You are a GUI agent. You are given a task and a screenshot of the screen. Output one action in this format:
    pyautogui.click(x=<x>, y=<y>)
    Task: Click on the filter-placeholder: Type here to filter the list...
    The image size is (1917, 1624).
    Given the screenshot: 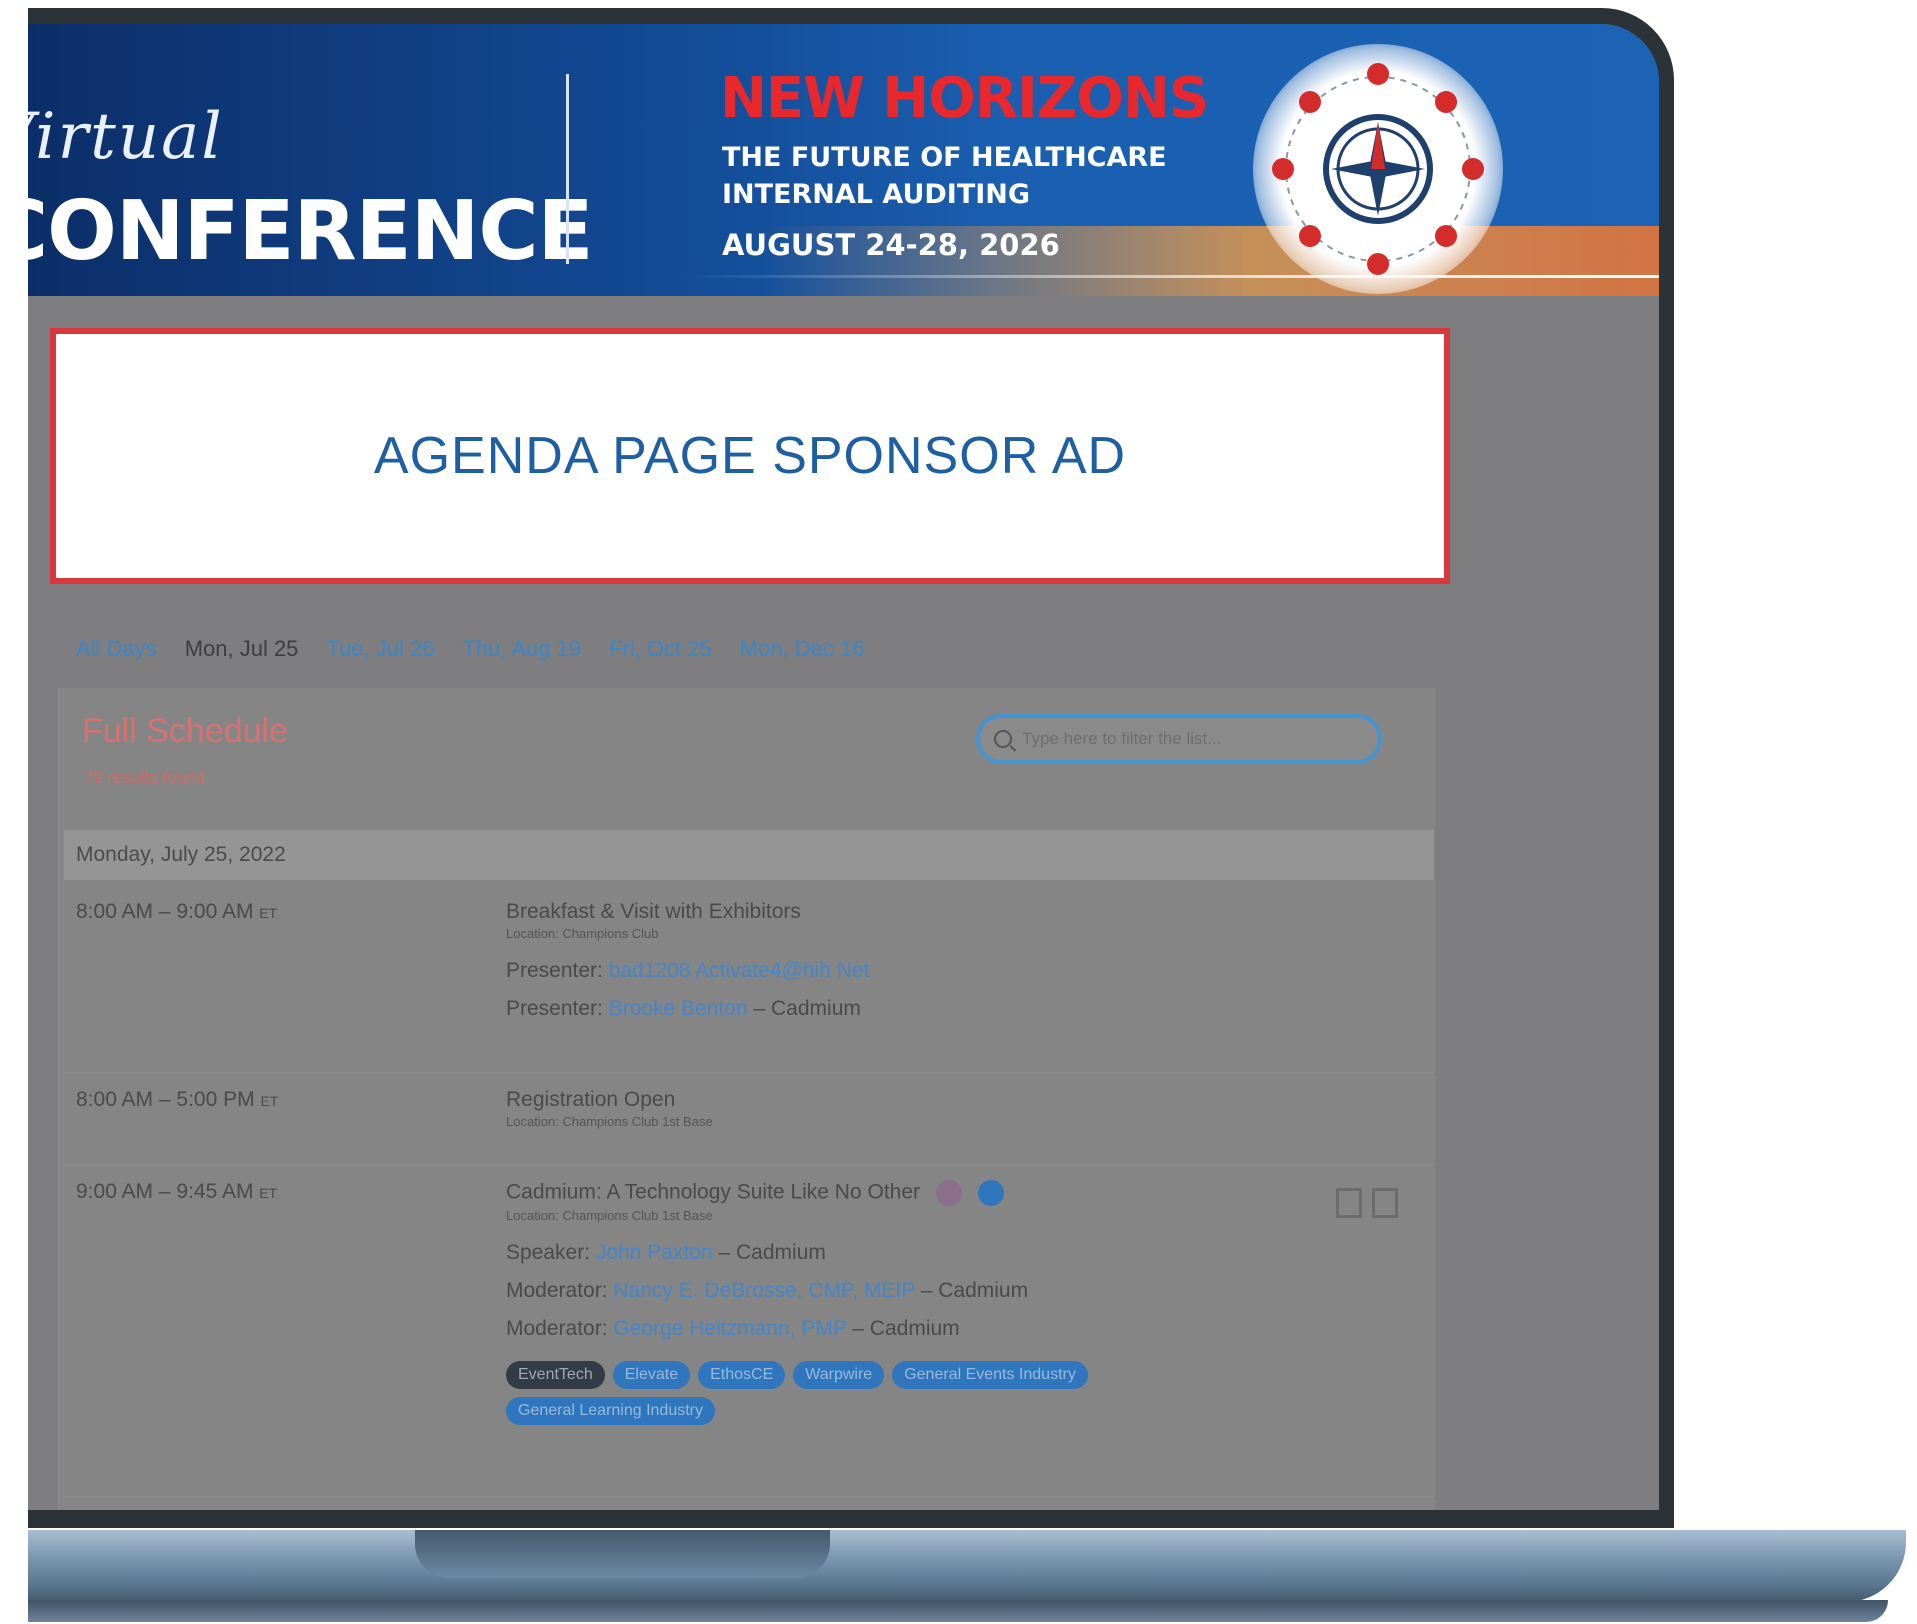 What is the action you would take?
    pyautogui.click(x=1122, y=738)
    